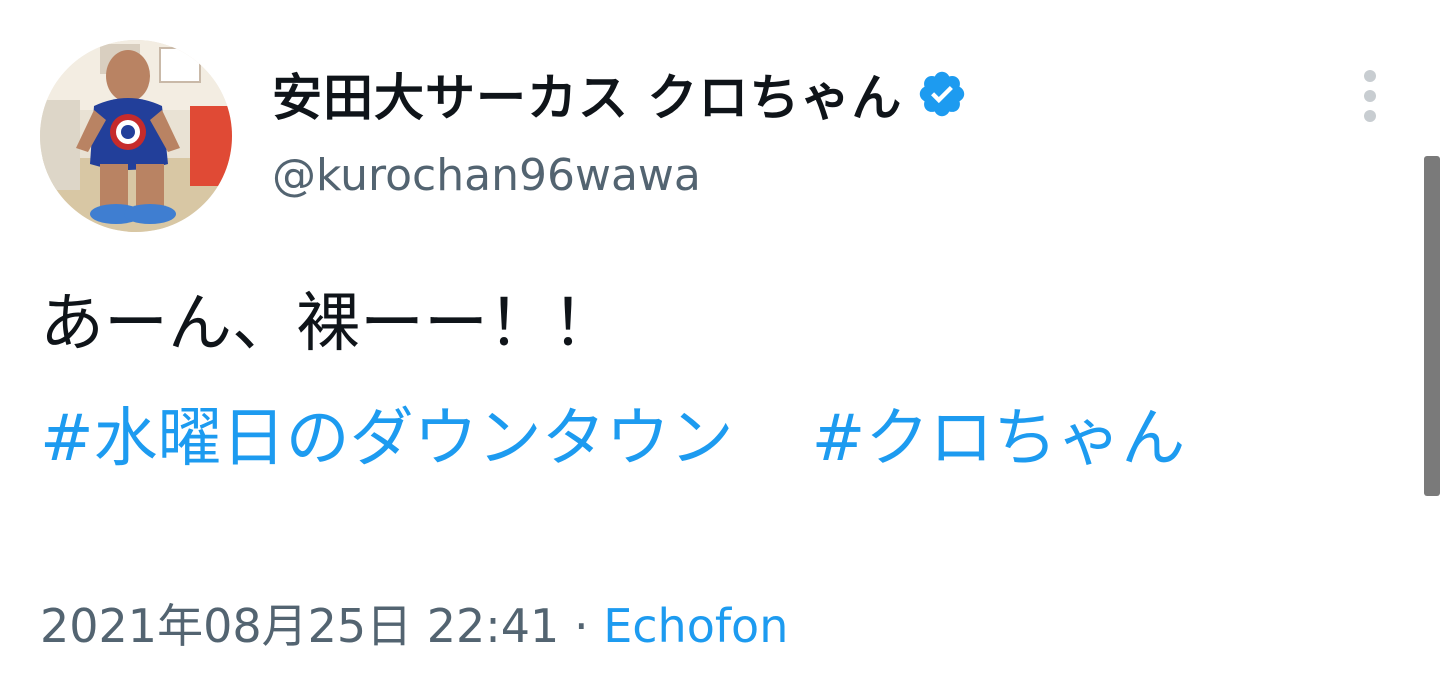 The image size is (1440, 690). What do you see at coordinates (999, 439) in the screenshot?
I see `hashtag-link: #クロちゃん` at bounding box center [999, 439].